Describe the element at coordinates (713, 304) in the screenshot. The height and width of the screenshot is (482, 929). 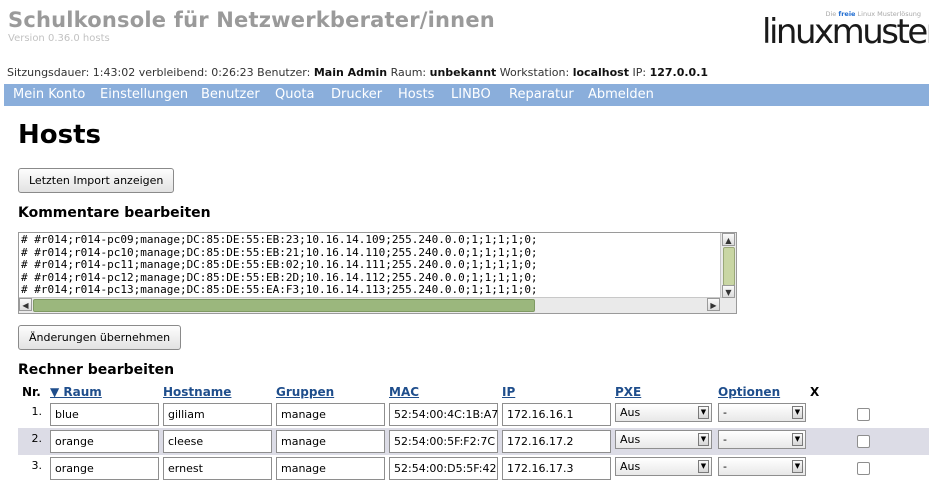
I see `scroll-right-arrow-icon: ▶` at that location.